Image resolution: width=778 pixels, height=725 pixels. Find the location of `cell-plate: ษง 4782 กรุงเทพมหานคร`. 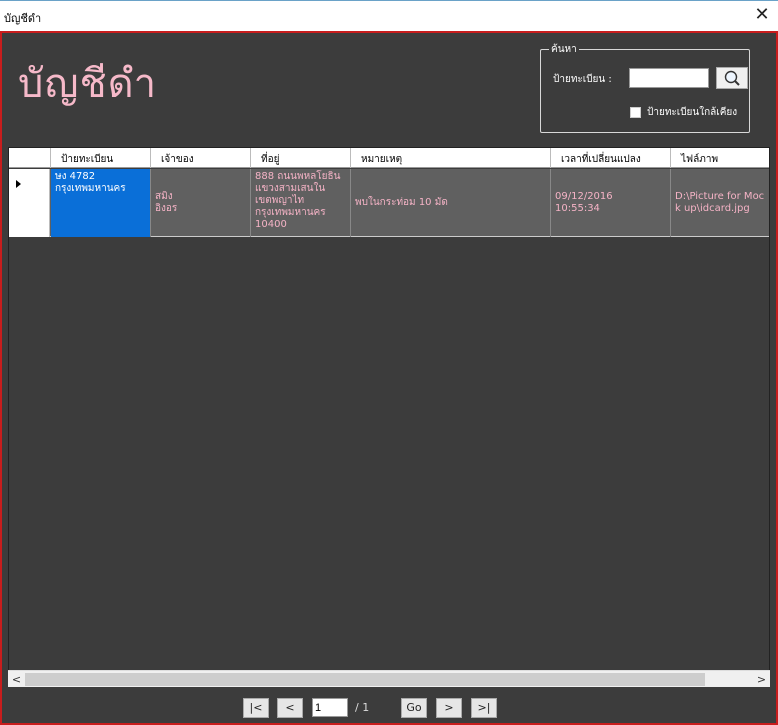

cell-plate: ษง 4782 กรุงเทพมหานคร is located at coordinates (101, 203).